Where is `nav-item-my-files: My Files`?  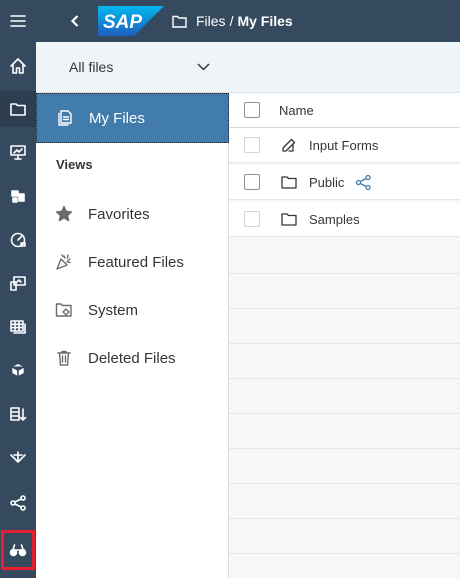 nav-item-my-files: My Files is located at coordinates (132, 118).